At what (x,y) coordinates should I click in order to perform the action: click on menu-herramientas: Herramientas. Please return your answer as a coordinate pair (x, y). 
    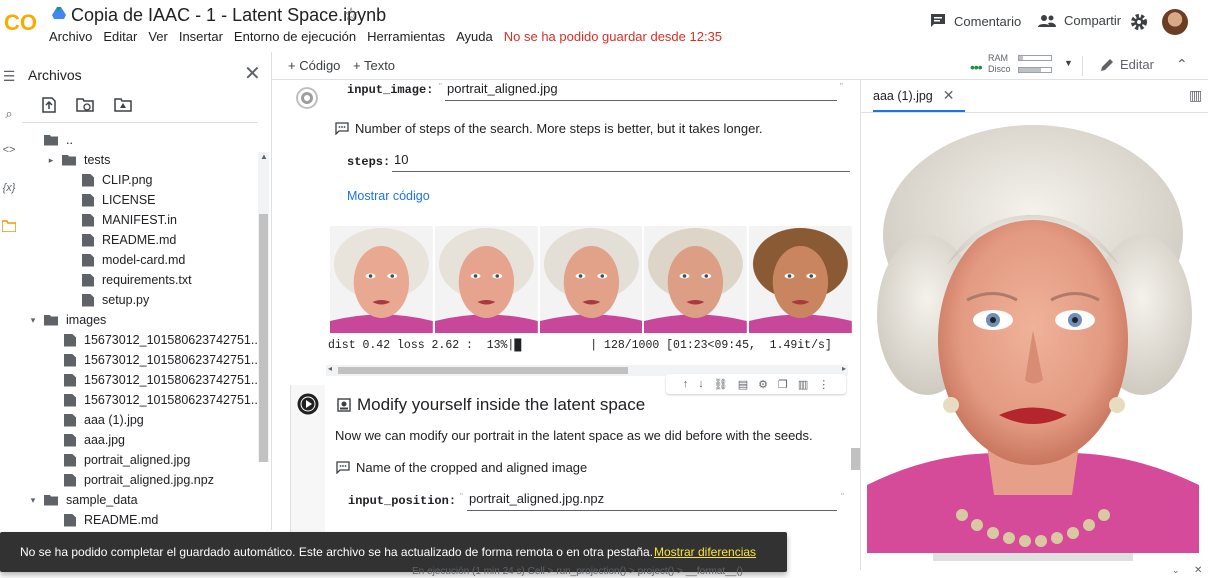
    Looking at the image, I should click on (406, 36).